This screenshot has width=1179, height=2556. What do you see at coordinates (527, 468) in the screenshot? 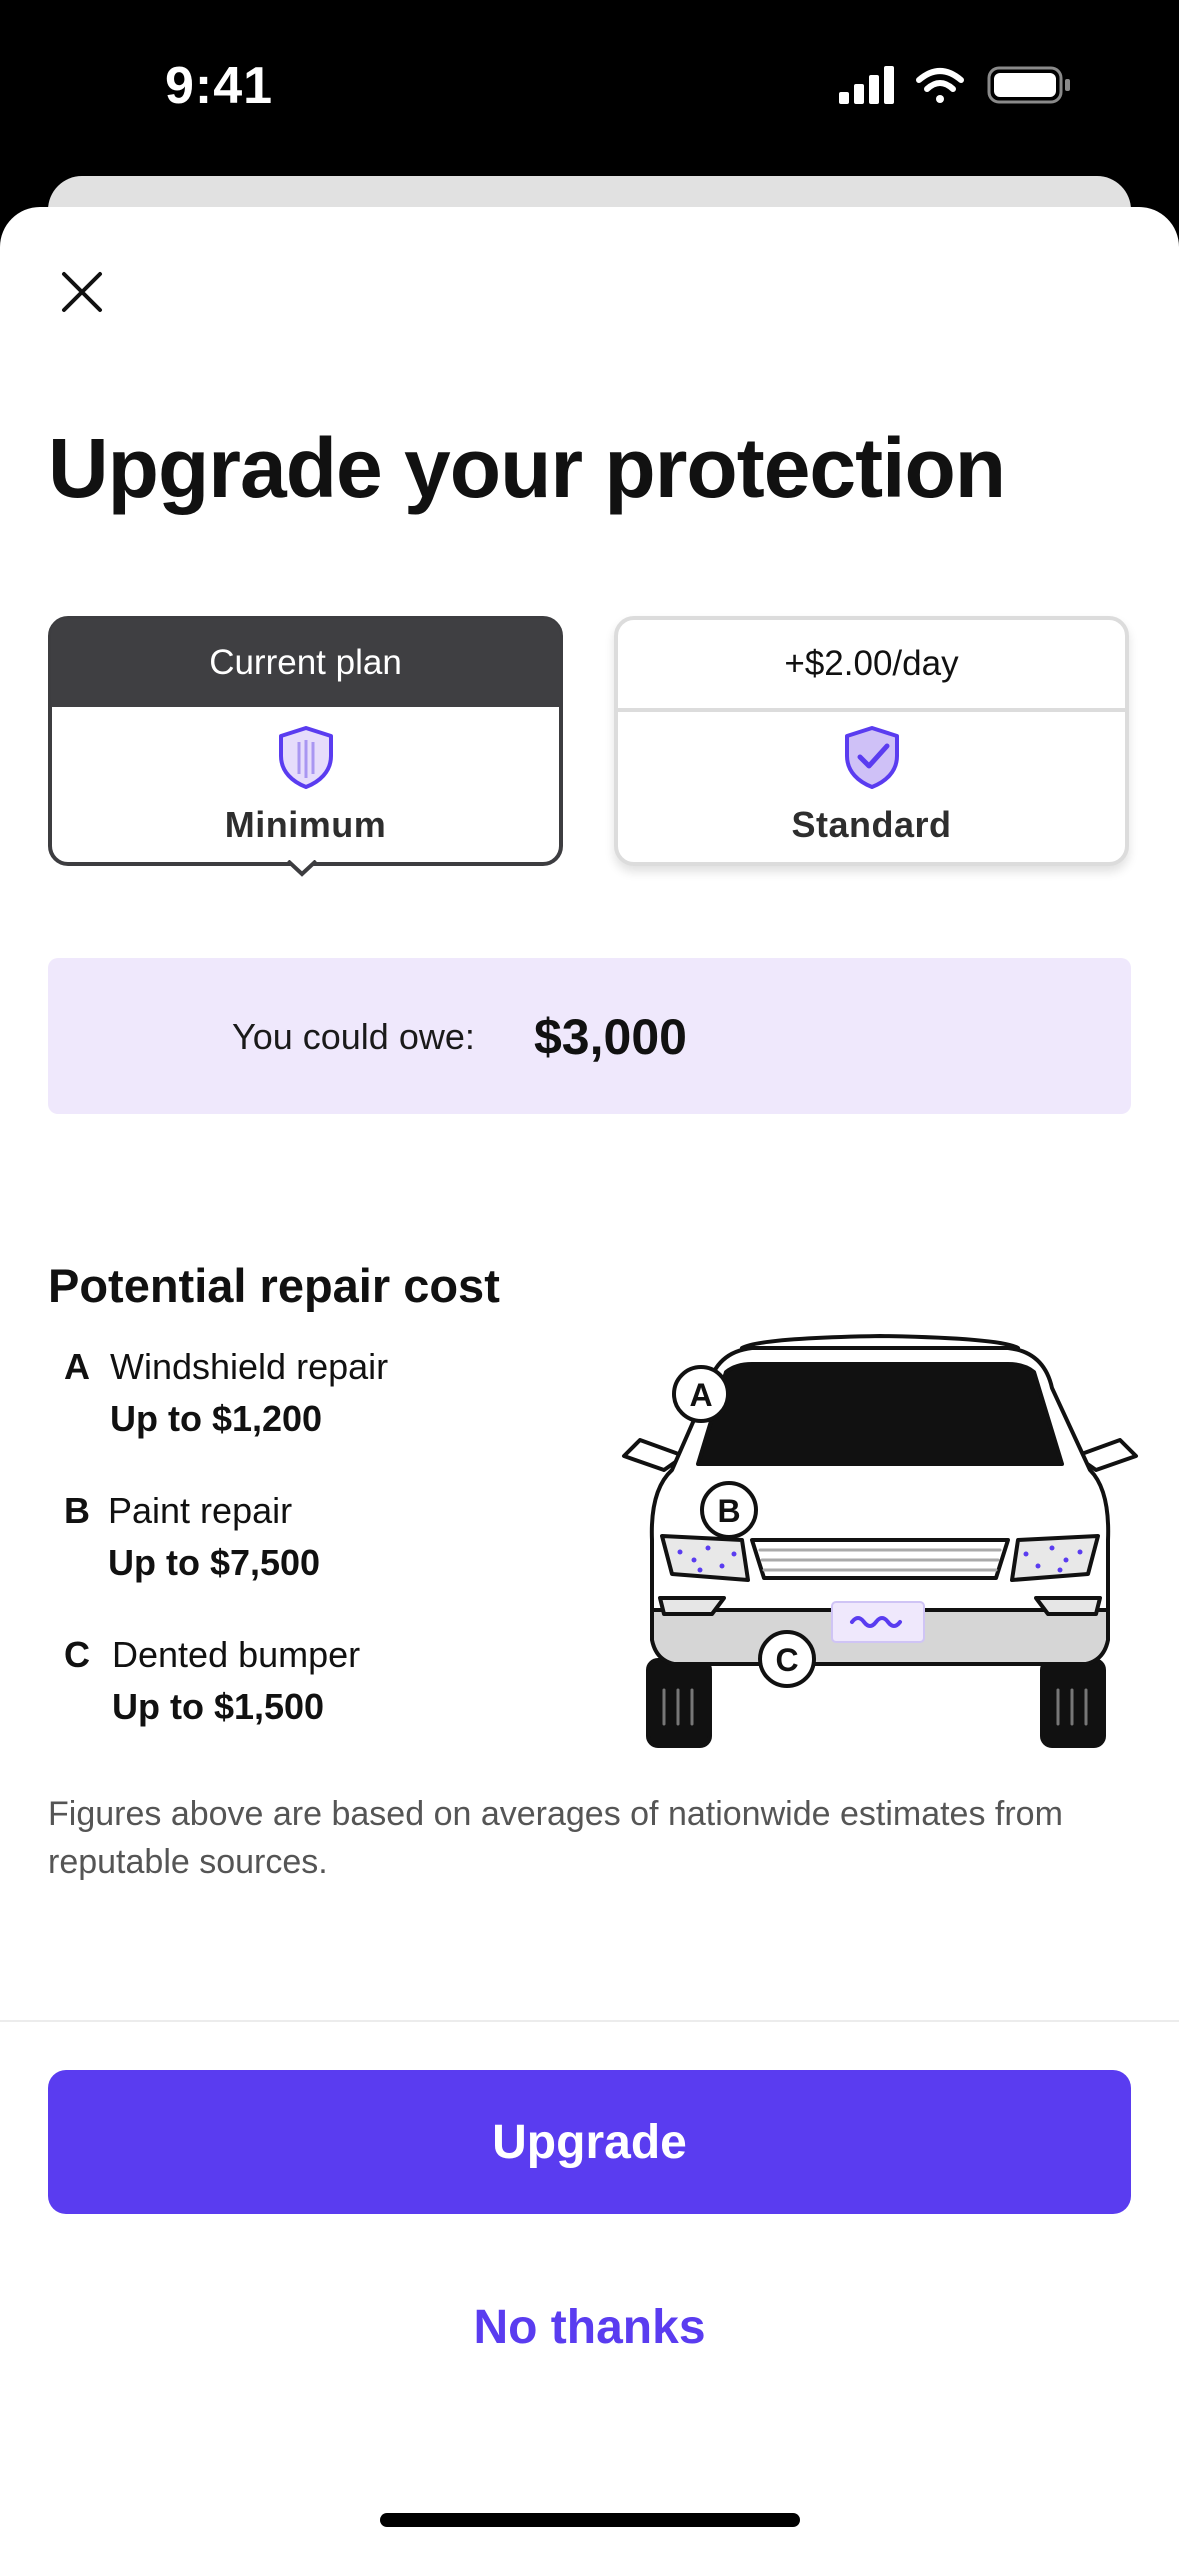
I see `page-title: Upgrade your protection` at bounding box center [527, 468].